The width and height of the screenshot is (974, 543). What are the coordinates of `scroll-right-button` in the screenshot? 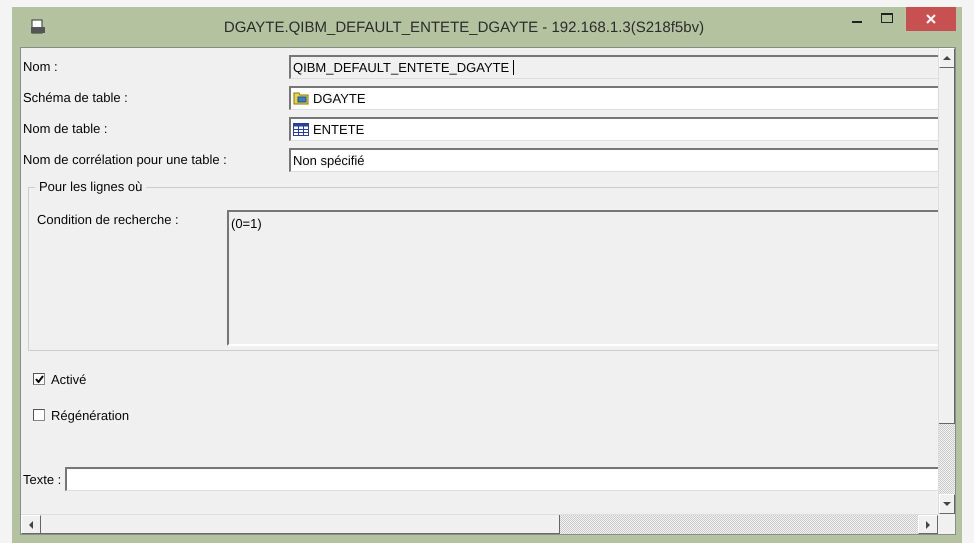 It's located at (928, 524).